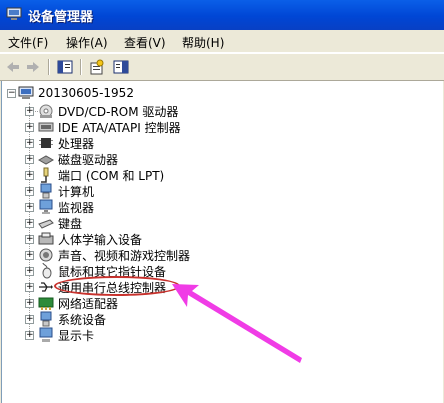 Image resolution: width=444 pixels, height=403 pixels. Describe the element at coordinates (14, 13) in the screenshot. I see `device-manager-app-icon` at that location.